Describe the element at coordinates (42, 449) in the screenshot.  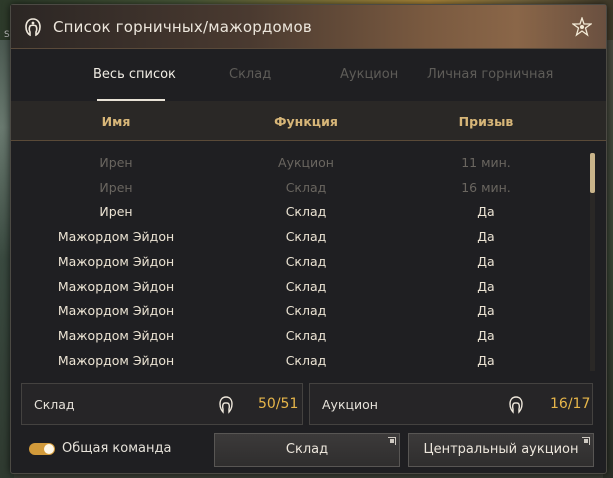
I see `shared-command-toggle` at that location.